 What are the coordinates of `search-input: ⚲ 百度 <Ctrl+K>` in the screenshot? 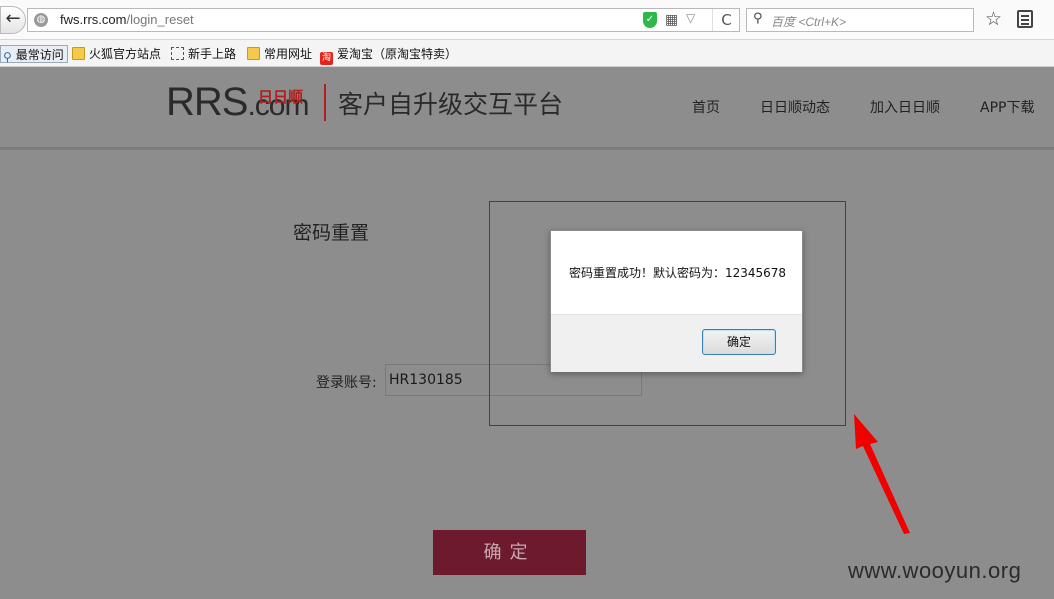 It's located at (860, 20).